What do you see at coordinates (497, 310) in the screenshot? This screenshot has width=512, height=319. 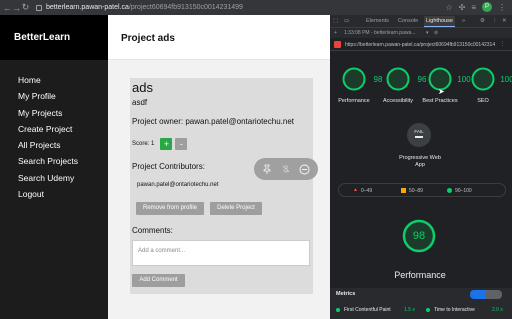 I see `metric-value: 2.0 s` at bounding box center [497, 310].